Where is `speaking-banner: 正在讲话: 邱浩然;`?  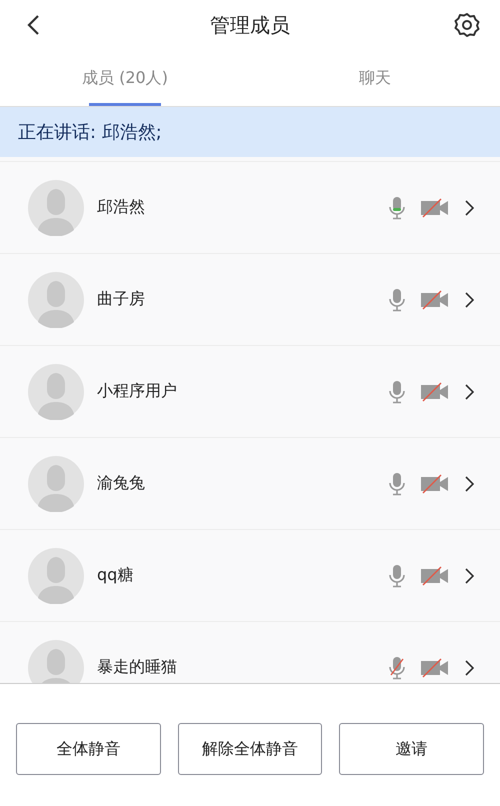
speaking-banner: 正在讲话: 邱浩然; is located at coordinates (250, 132).